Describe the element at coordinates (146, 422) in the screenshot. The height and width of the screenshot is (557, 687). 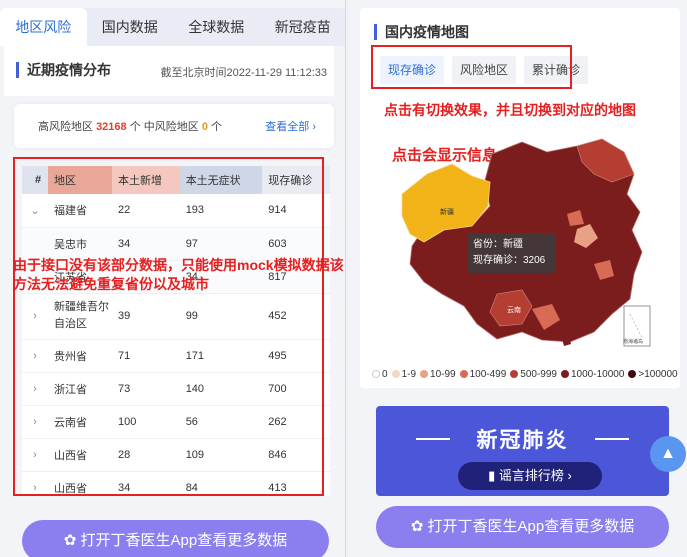
I see `row-local-new: 100` at that location.